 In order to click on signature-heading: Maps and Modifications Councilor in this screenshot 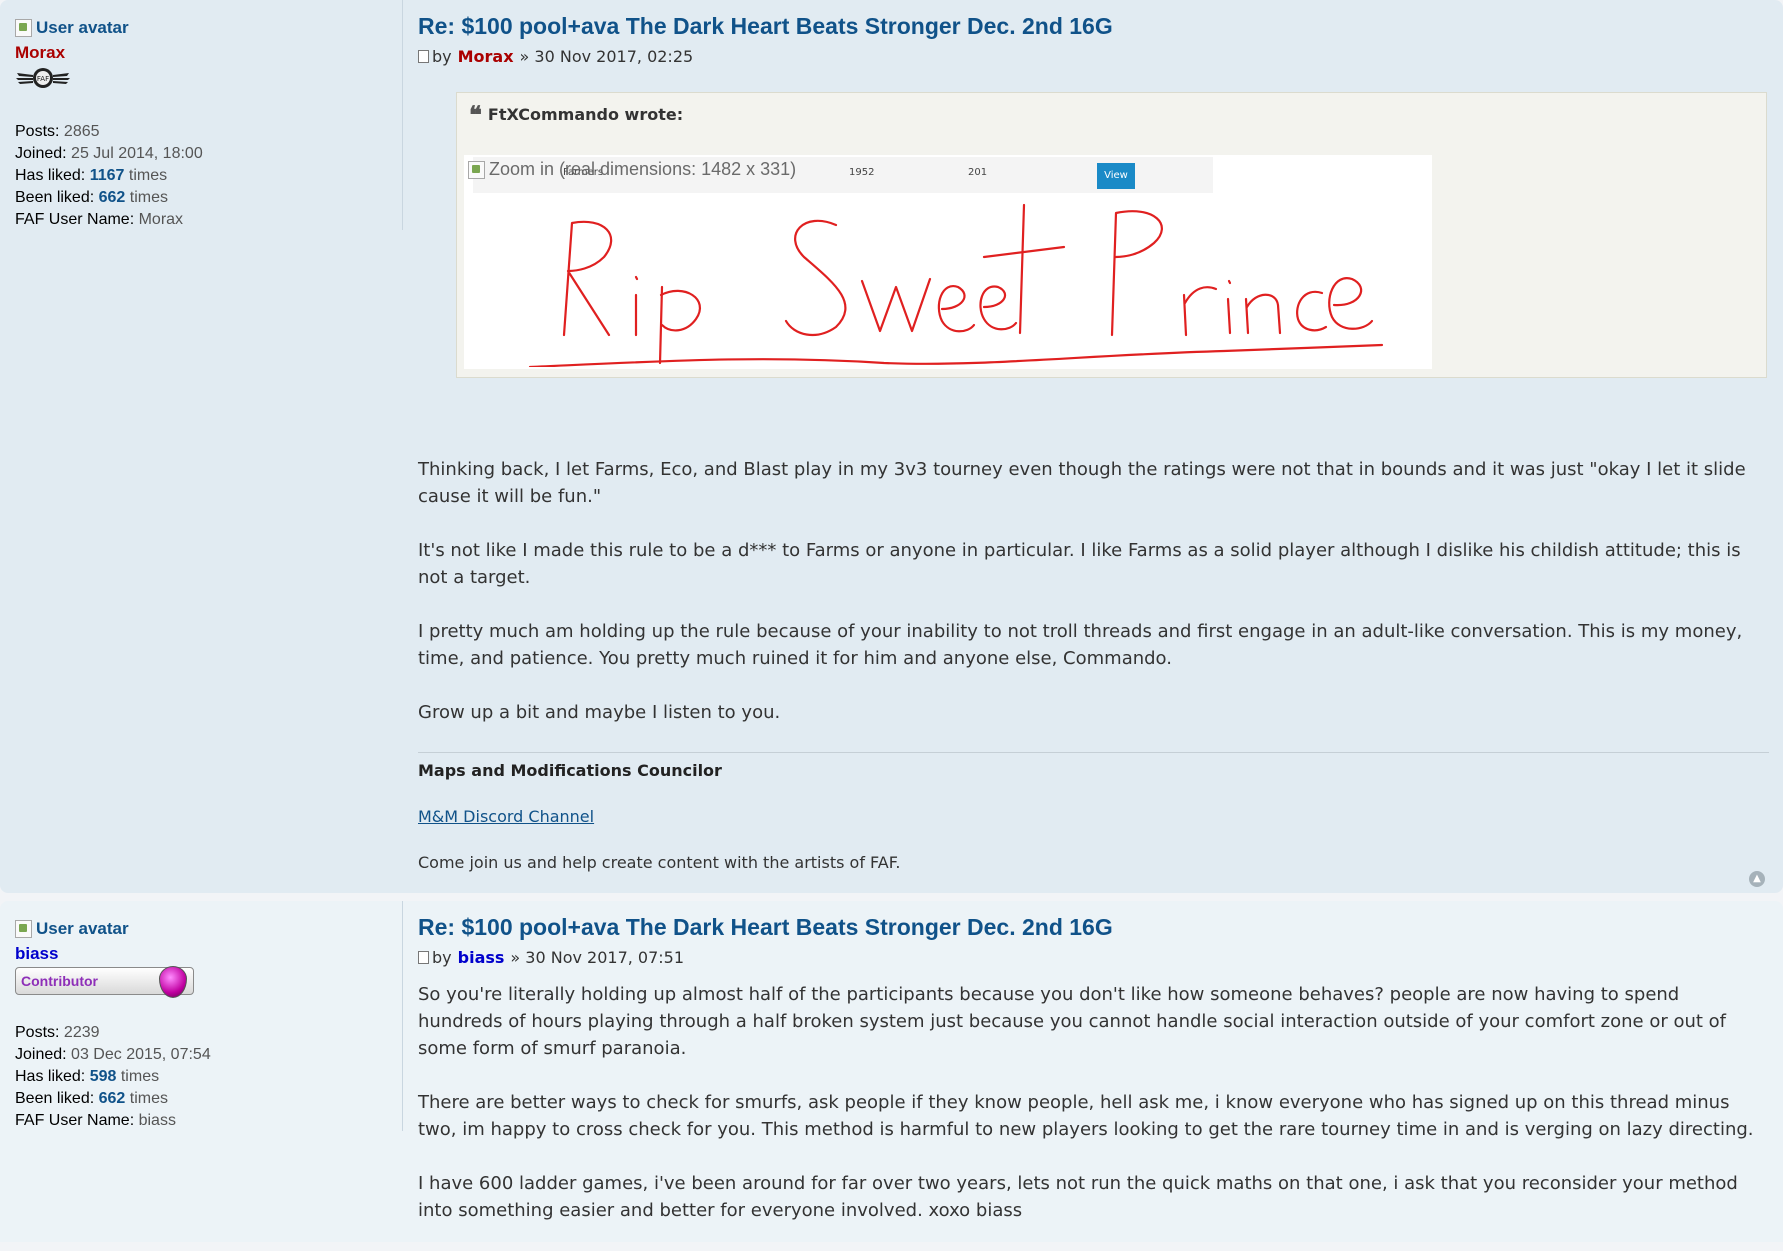, I will do `click(570, 770)`.